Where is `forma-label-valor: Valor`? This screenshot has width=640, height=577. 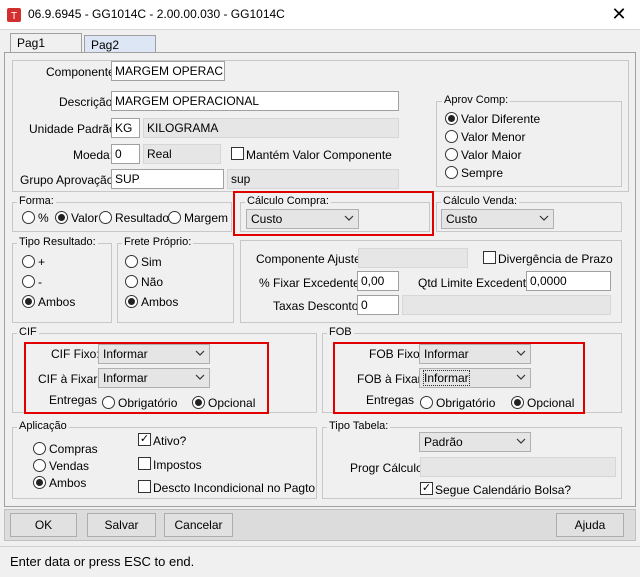 forma-label-valor: Valor is located at coordinates (85, 218).